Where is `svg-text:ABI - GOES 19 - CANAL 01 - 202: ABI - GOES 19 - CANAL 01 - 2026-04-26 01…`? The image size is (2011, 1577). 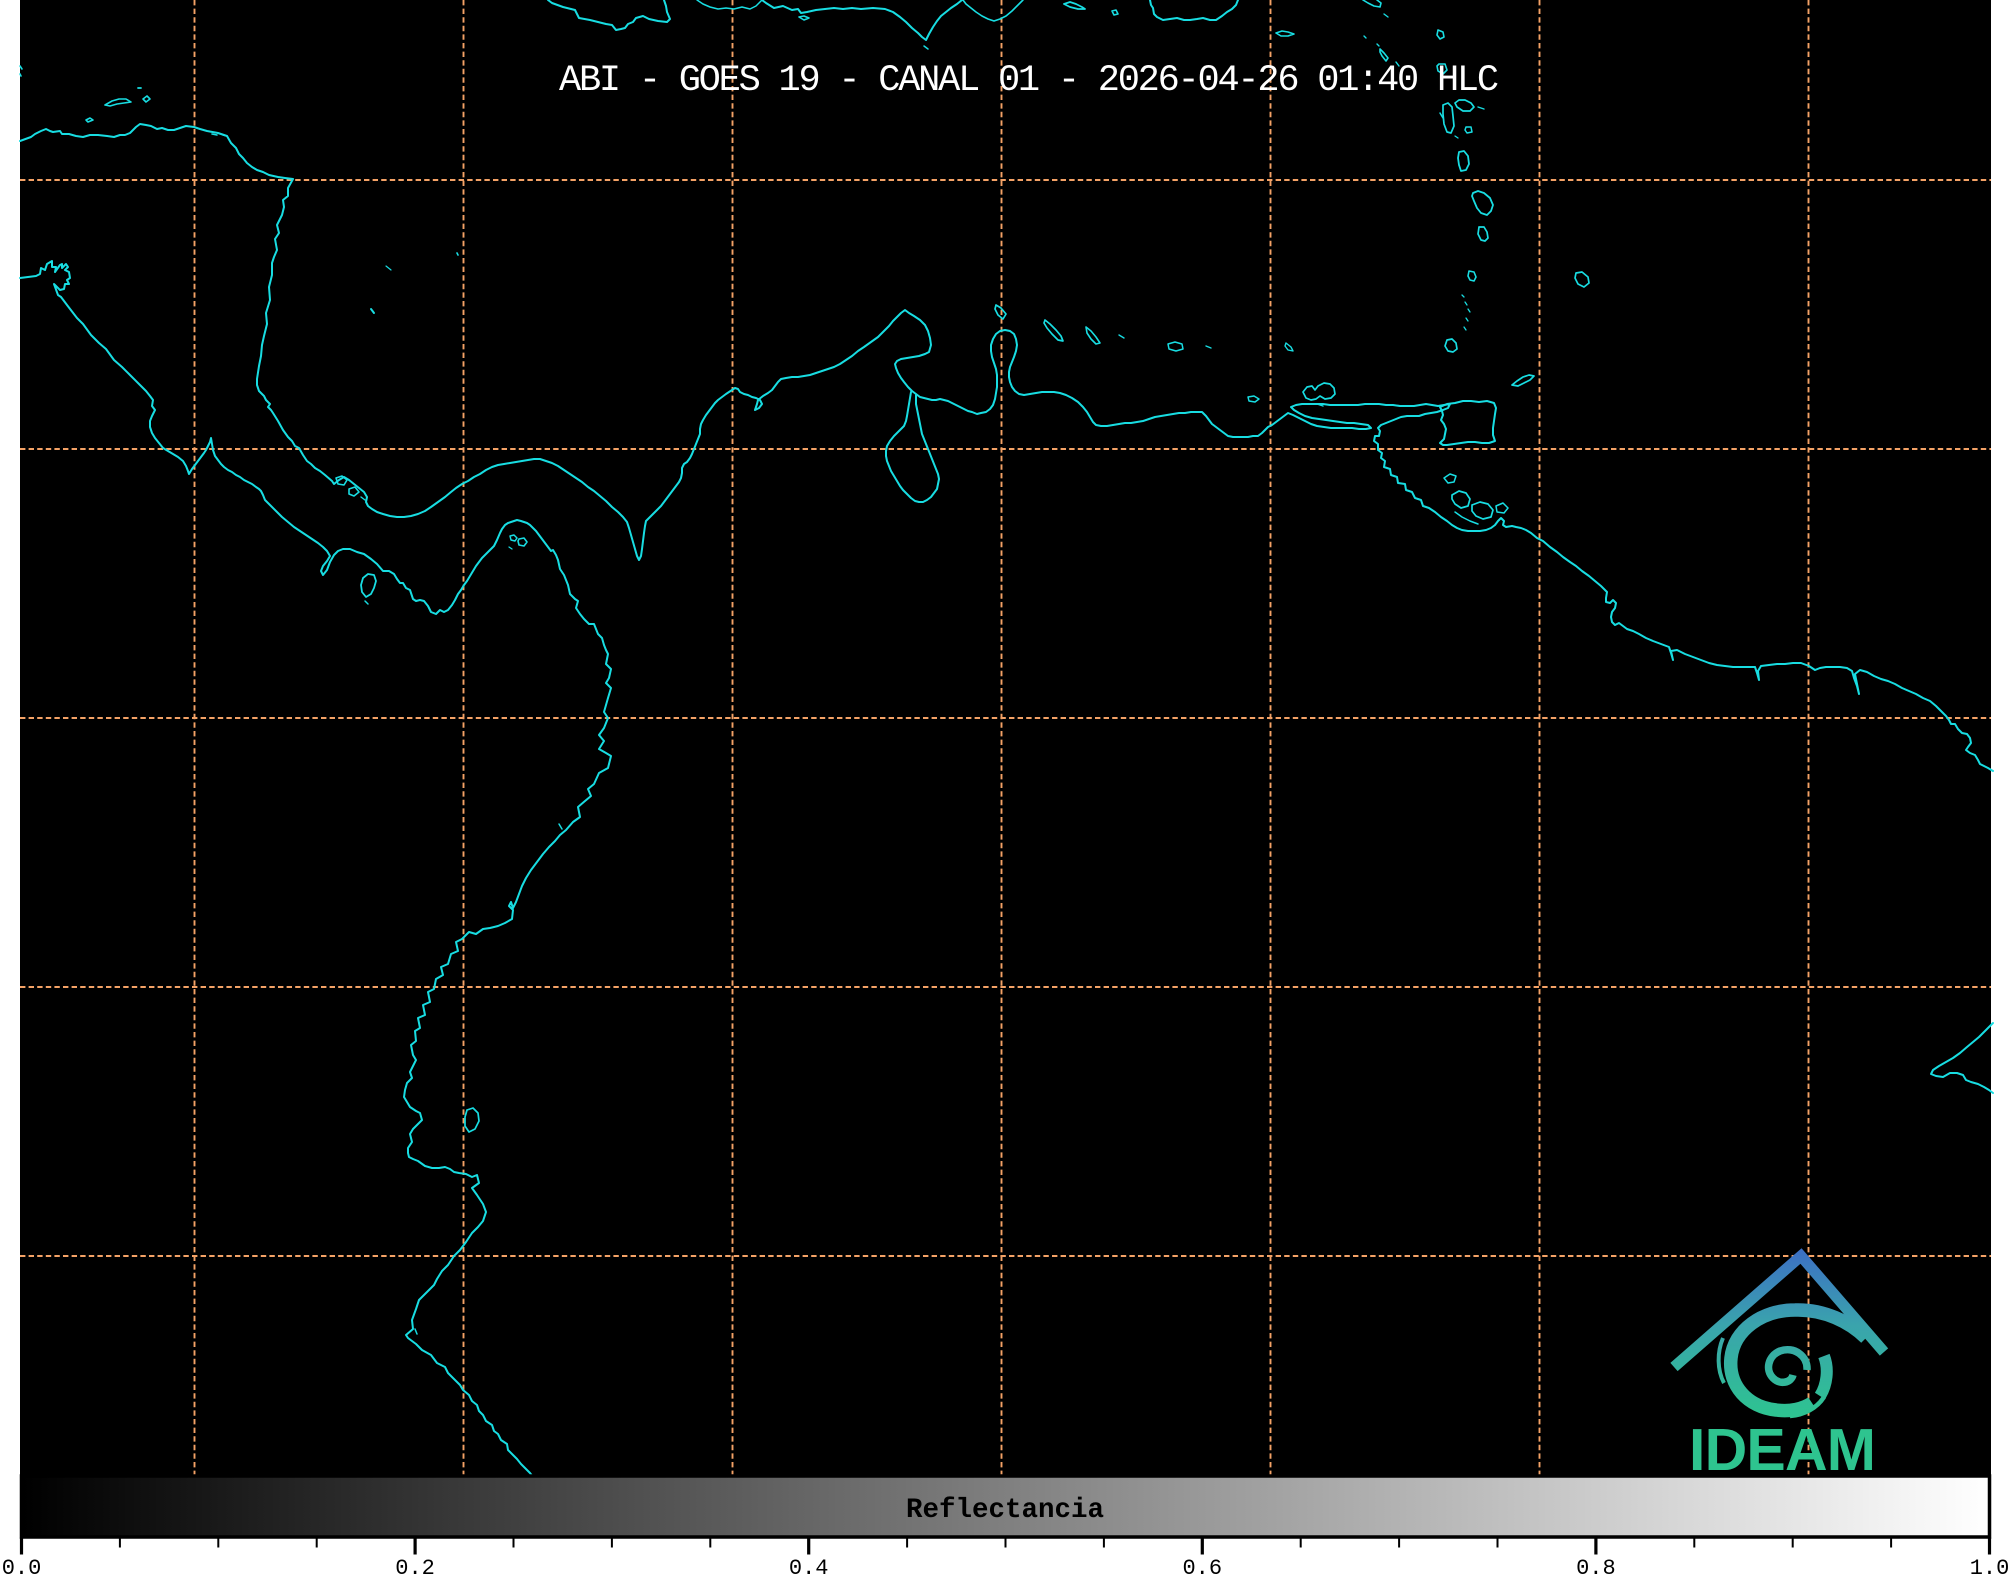
svg-text:ABI - GOES 19 - CANAL 01 - 202: ABI - GOES 19 - CANAL 01 - 2026-04-26 01… is located at coordinates (1028, 81).